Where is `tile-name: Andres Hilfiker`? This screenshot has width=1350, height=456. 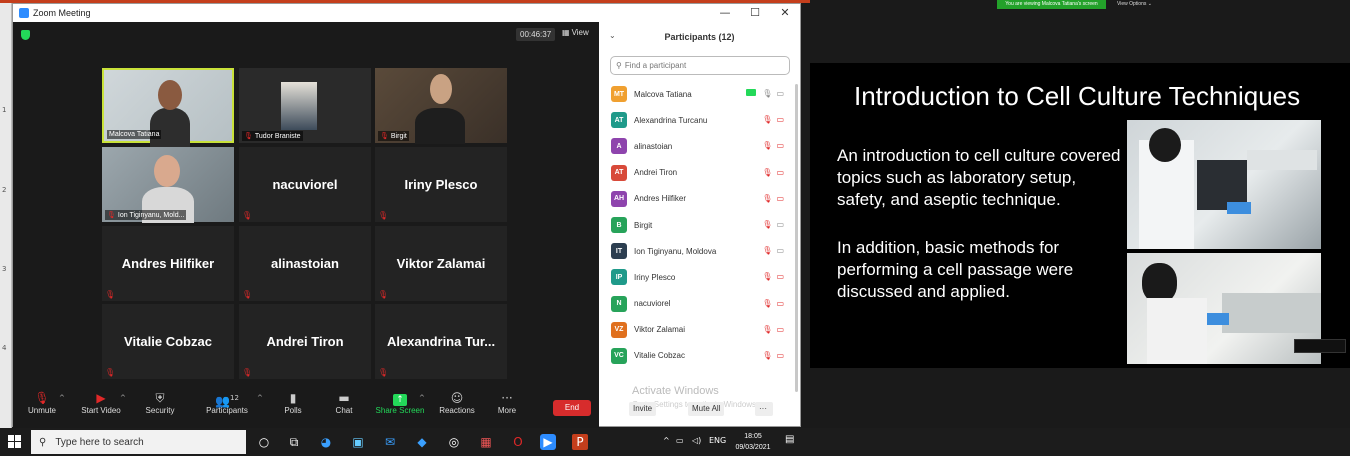 tile-name: Andres Hilfiker is located at coordinates (168, 263).